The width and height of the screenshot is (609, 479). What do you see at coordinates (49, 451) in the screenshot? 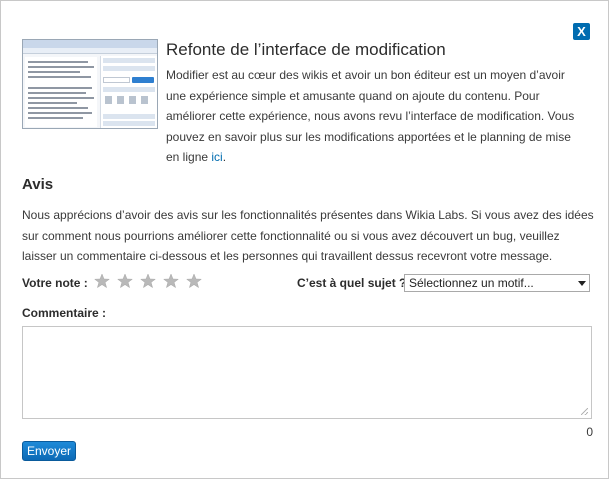
I see `submit-button: Envoyer` at bounding box center [49, 451].